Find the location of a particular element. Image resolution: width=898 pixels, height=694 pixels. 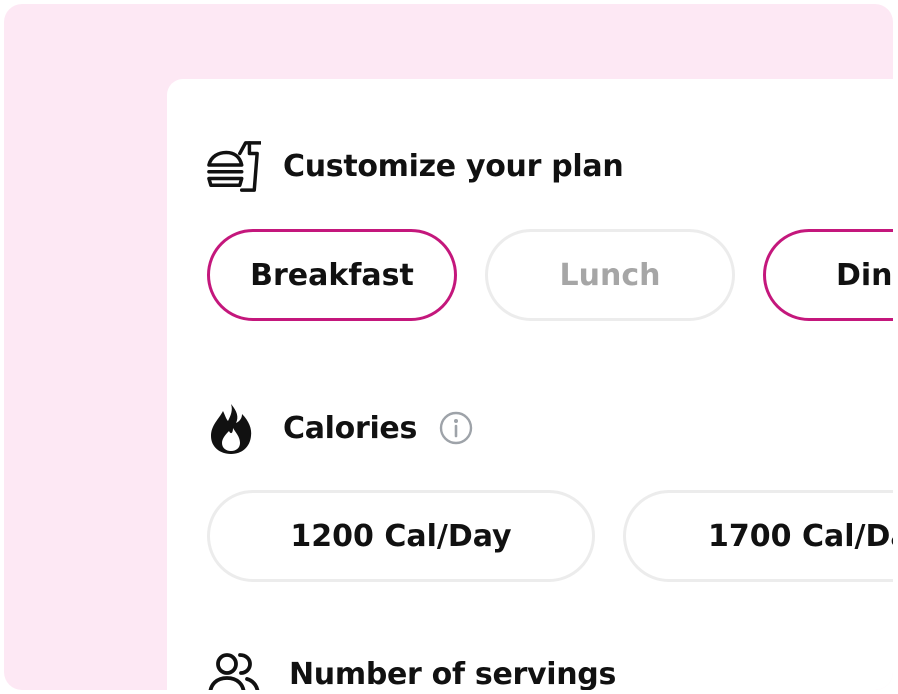

plan-header: Customize your plan is located at coordinates (415, 166).